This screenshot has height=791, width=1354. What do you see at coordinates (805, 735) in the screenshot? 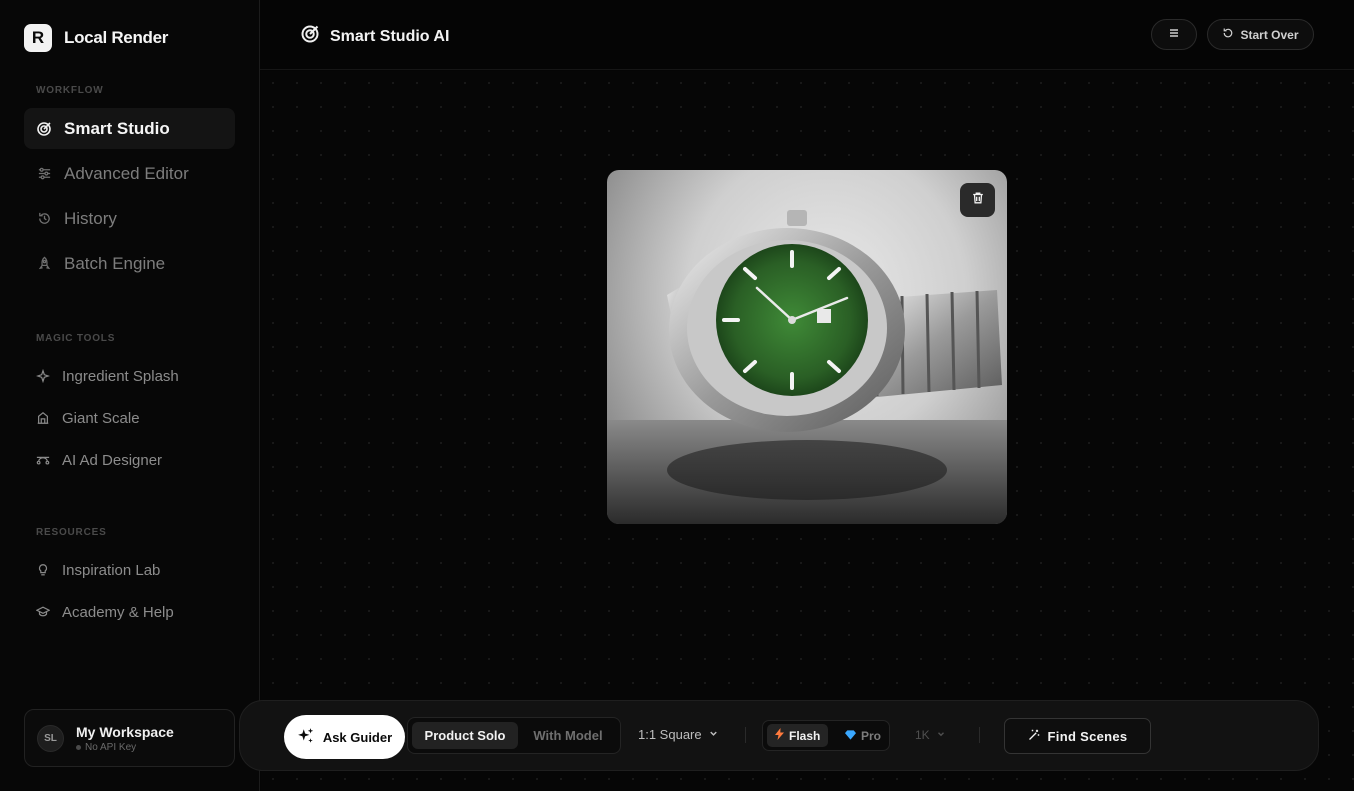
I see `model-flash-label: Flash` at bounding box center [805, 735].